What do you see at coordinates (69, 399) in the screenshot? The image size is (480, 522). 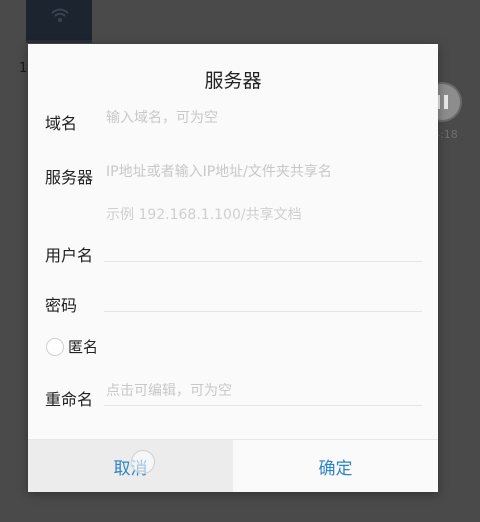 I see `rename-label: 重命名` at bounding box center [69, 399].